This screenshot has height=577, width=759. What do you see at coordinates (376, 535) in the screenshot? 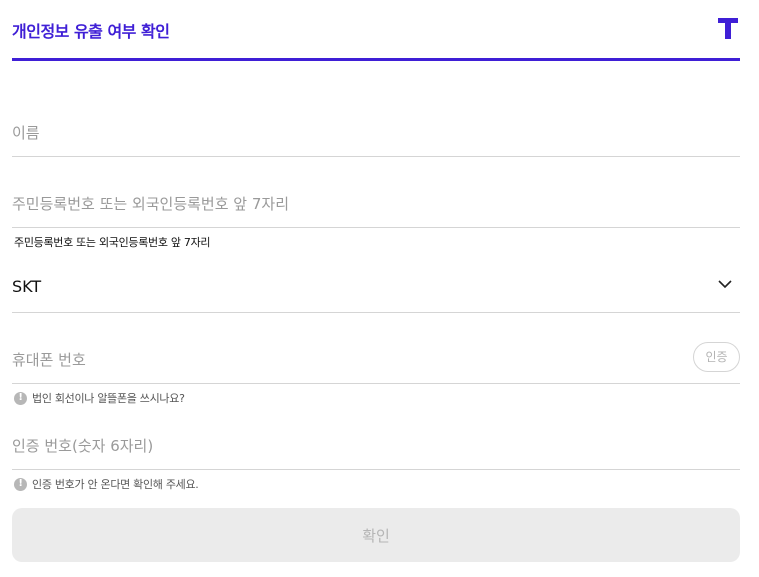
I see `confirm-button: 확인` at bounding box center [376, 535].